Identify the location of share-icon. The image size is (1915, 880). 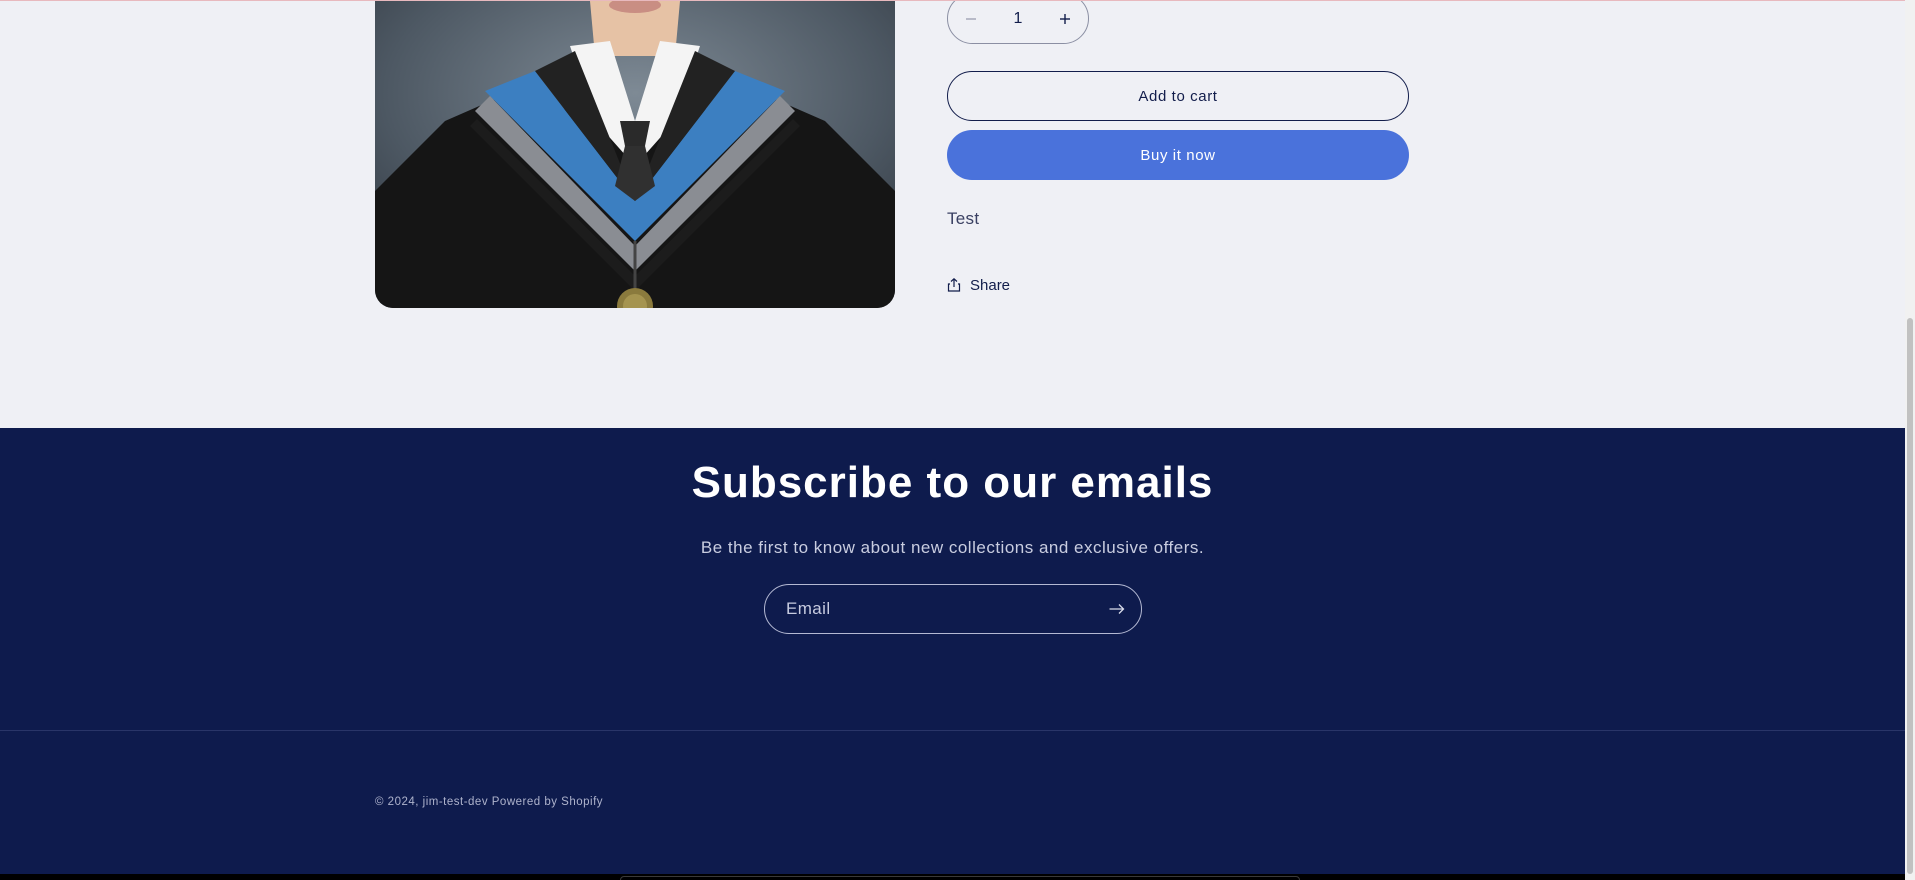
(954, 285).